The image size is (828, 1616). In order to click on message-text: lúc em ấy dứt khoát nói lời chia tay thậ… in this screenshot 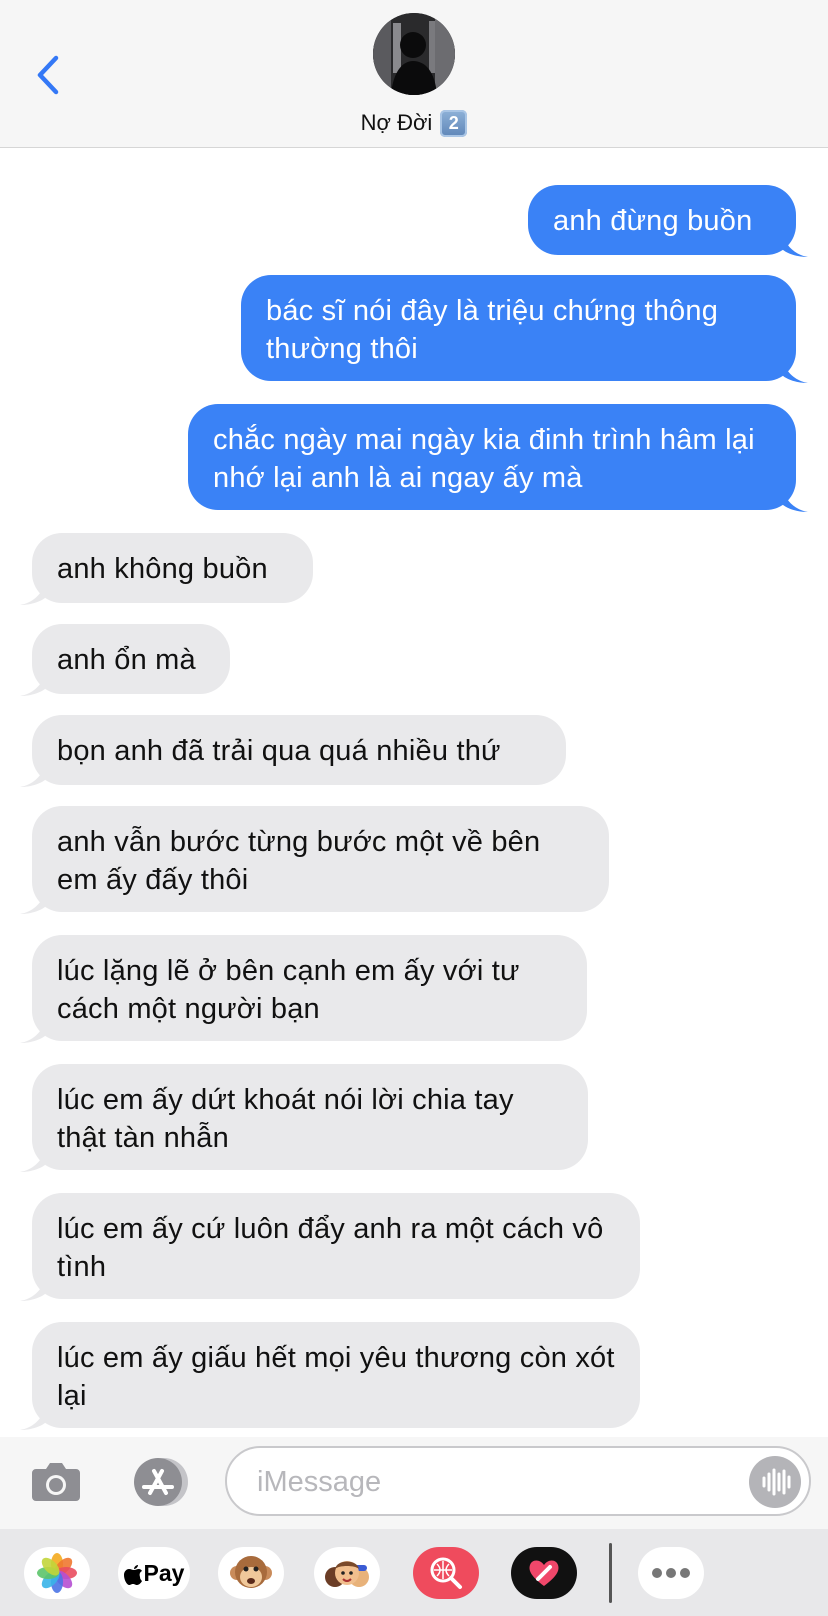, I will do `click(285, 1119)`.